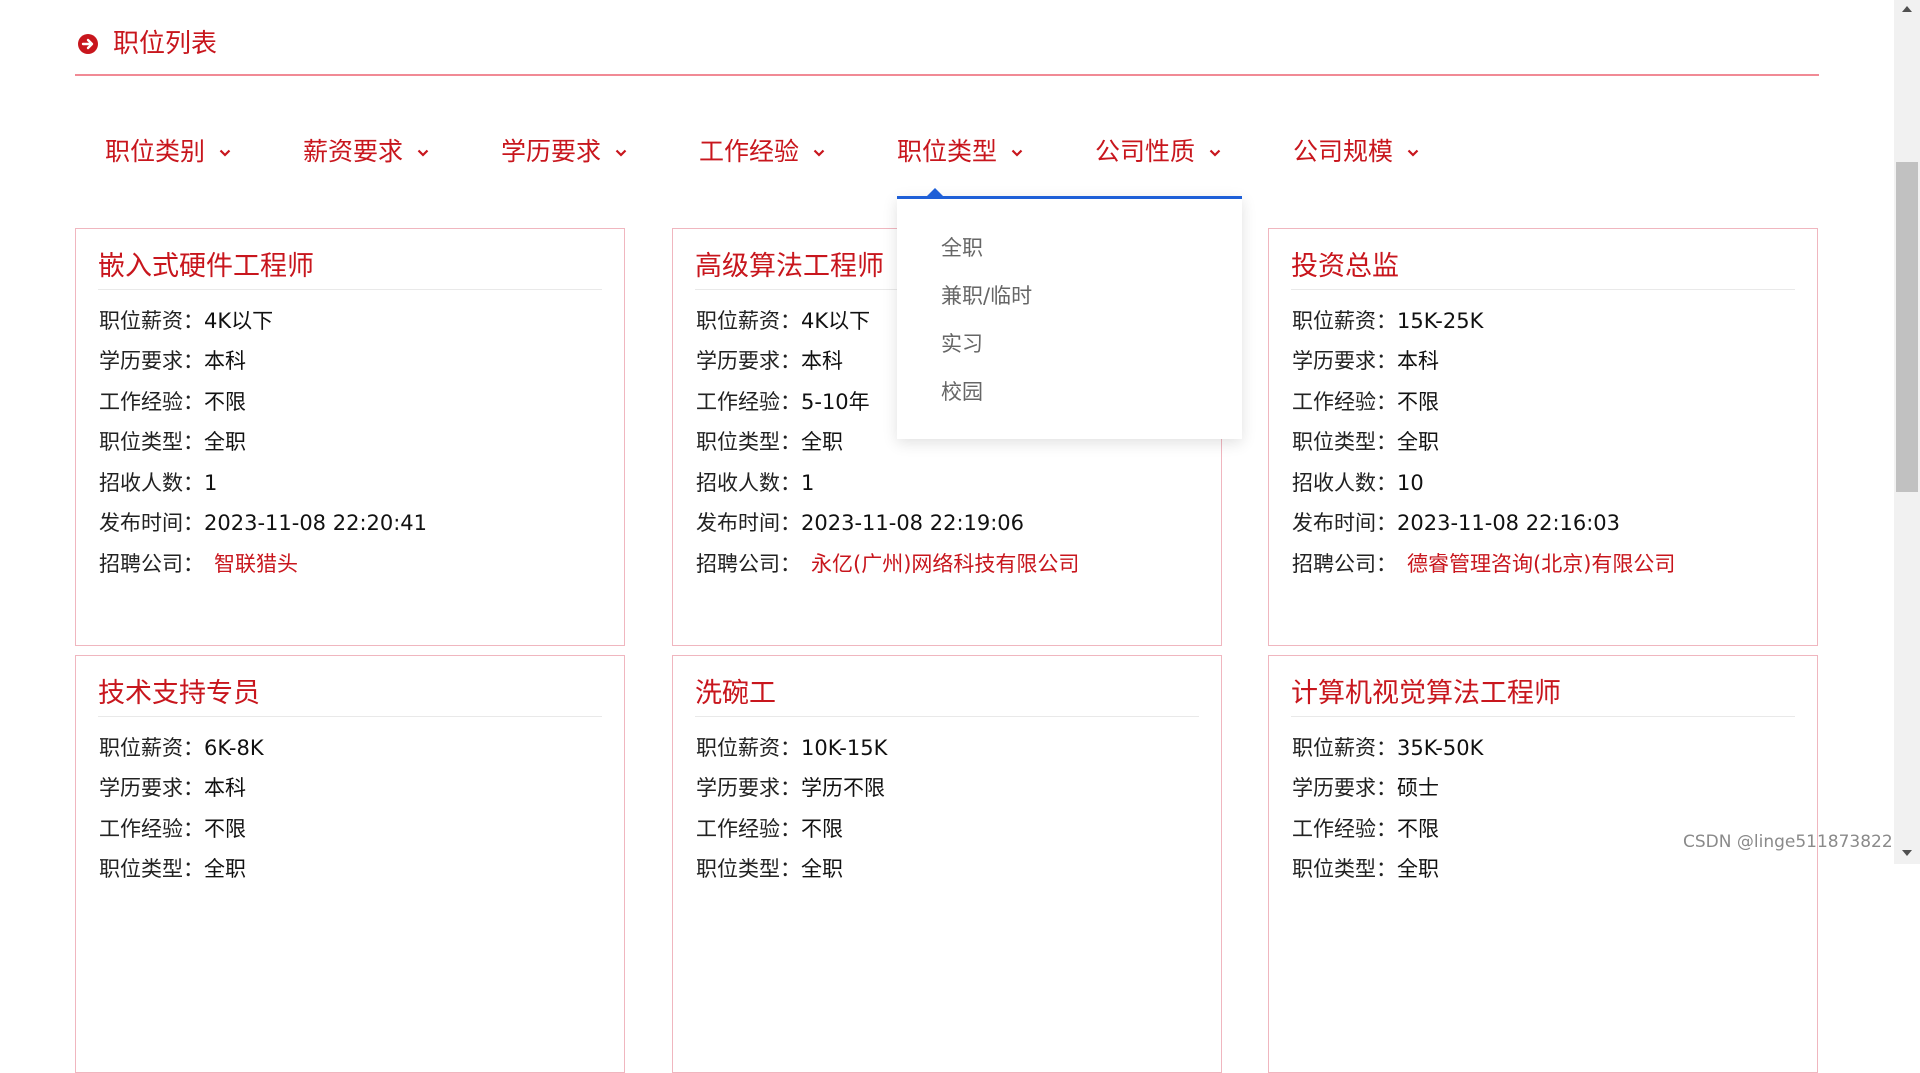 The image size is (1920, 1073). I want to click on filter-education: 学历要求, so click(564, 152).